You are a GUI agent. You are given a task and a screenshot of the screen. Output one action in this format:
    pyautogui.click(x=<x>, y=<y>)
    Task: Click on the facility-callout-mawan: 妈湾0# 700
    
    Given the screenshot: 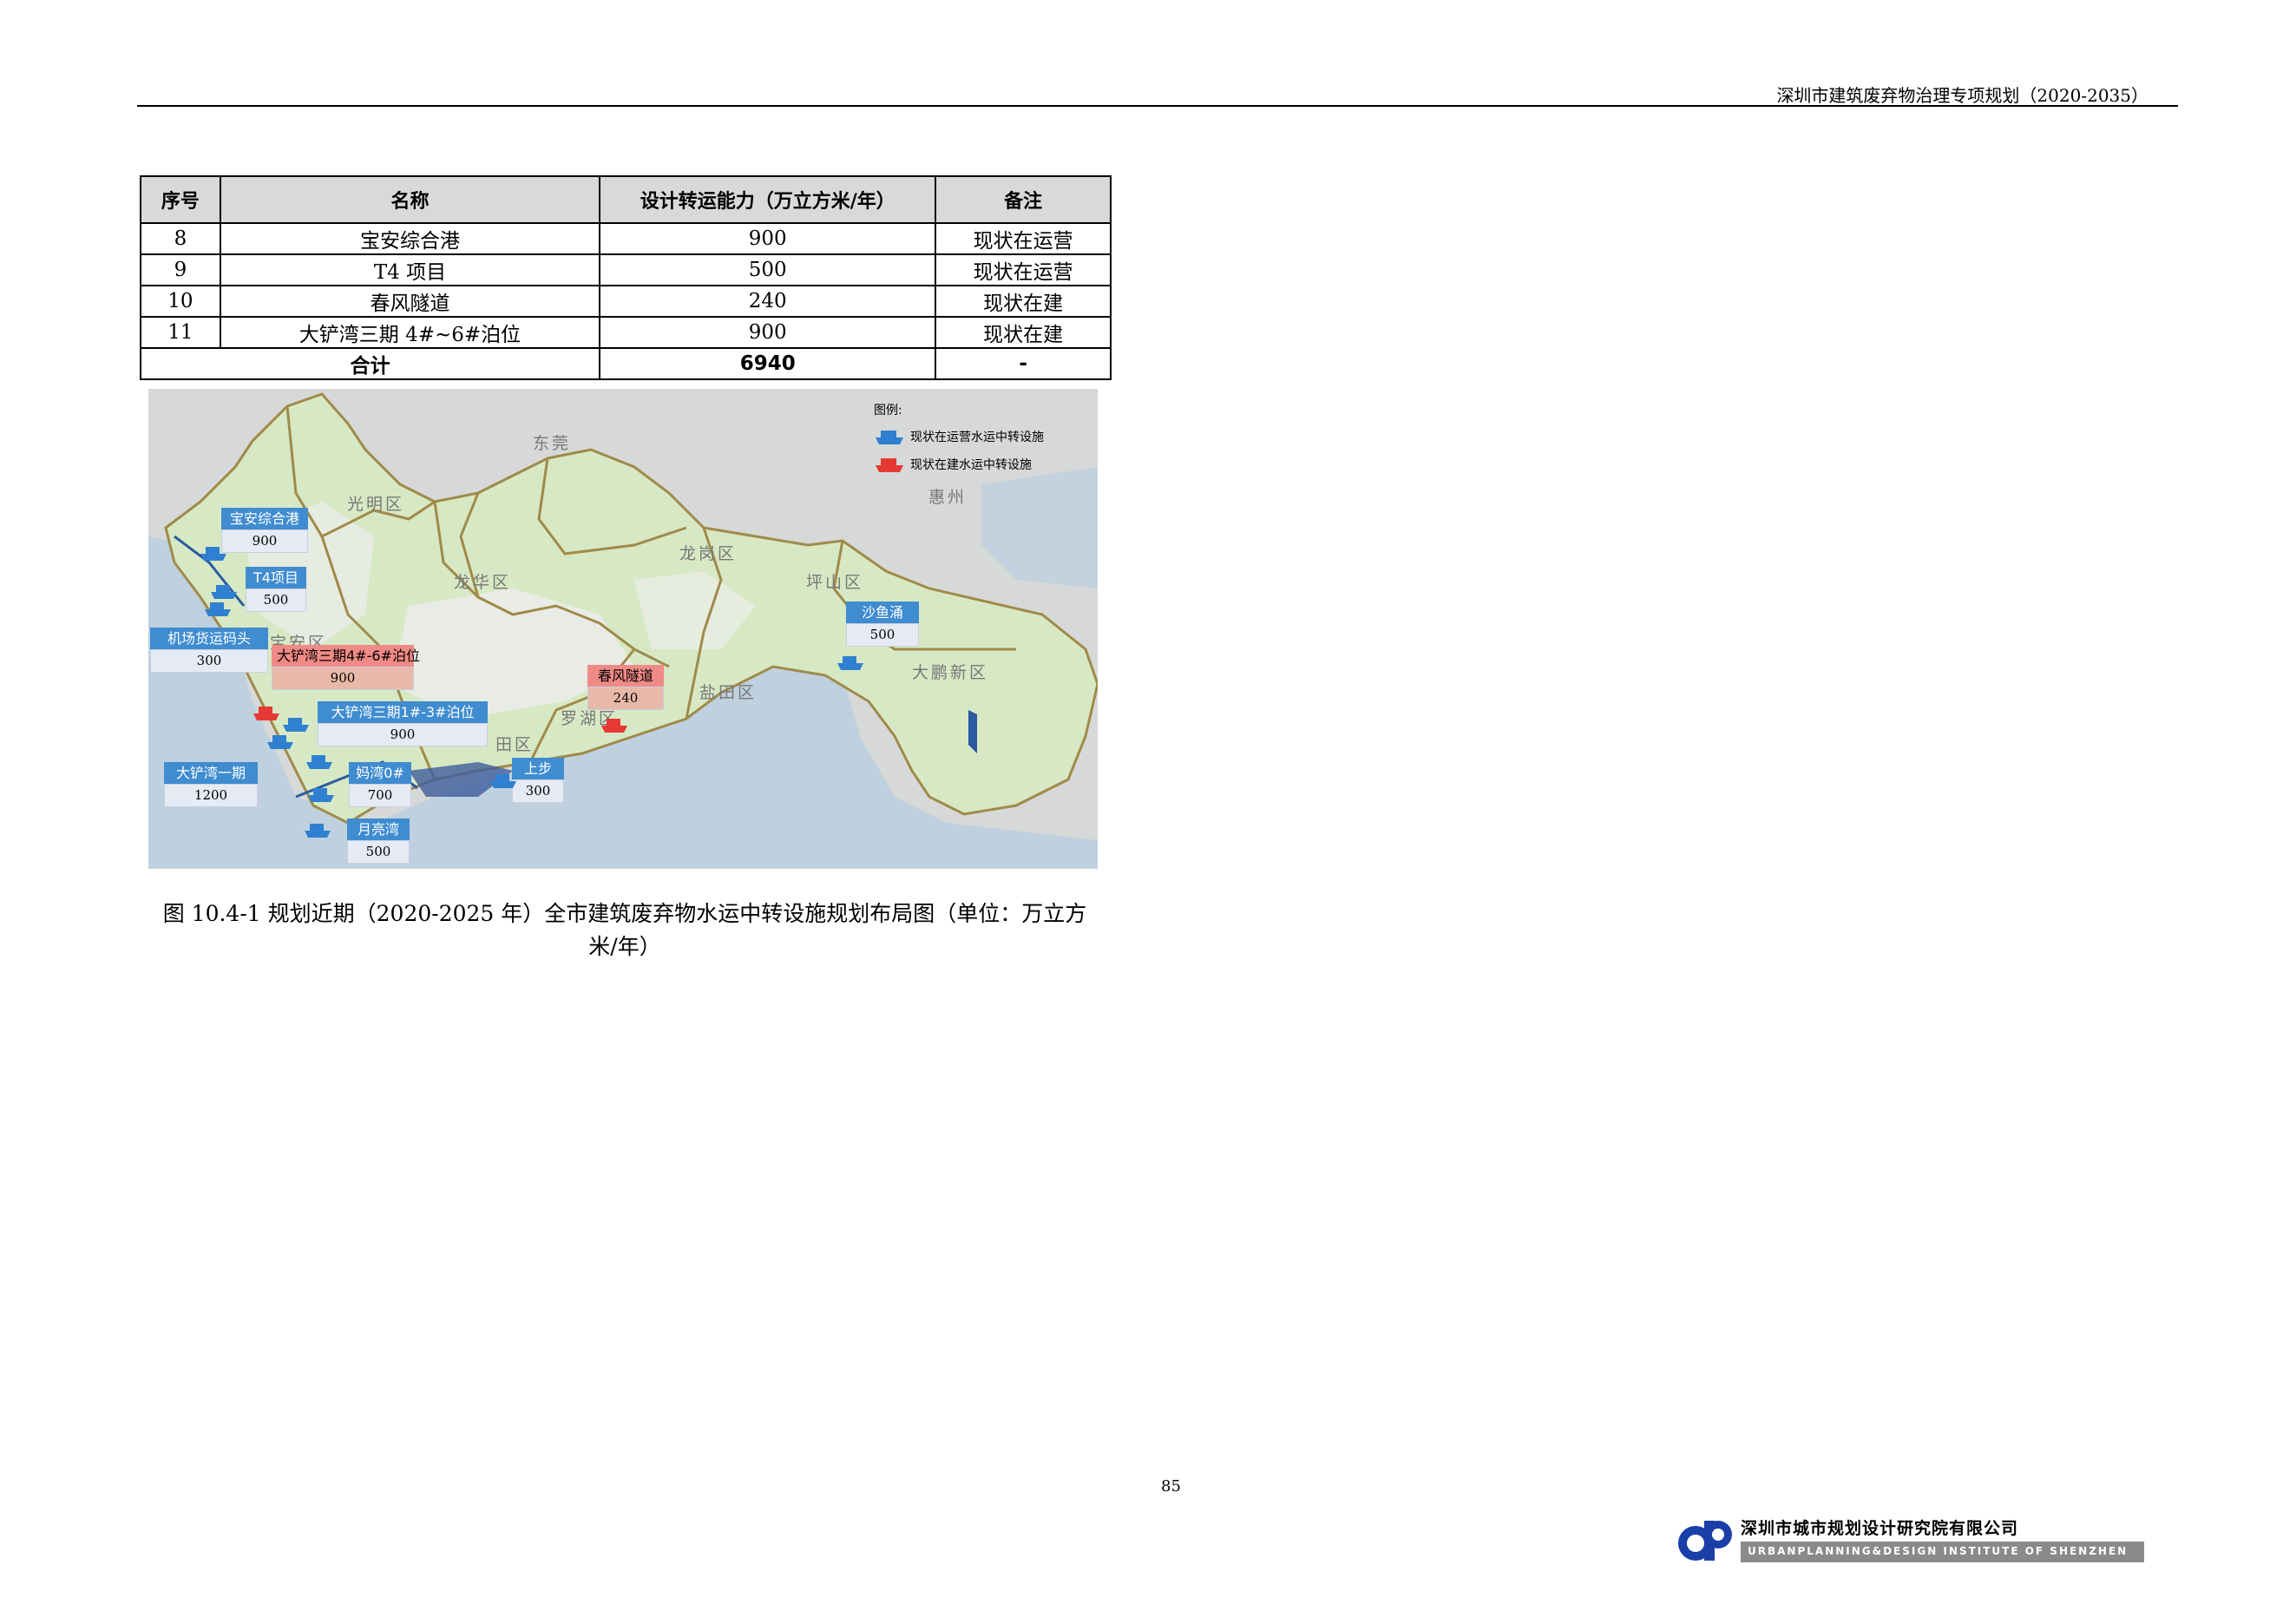 What is the action you would take?
    pyautogui.click(x=380, y=784)
    